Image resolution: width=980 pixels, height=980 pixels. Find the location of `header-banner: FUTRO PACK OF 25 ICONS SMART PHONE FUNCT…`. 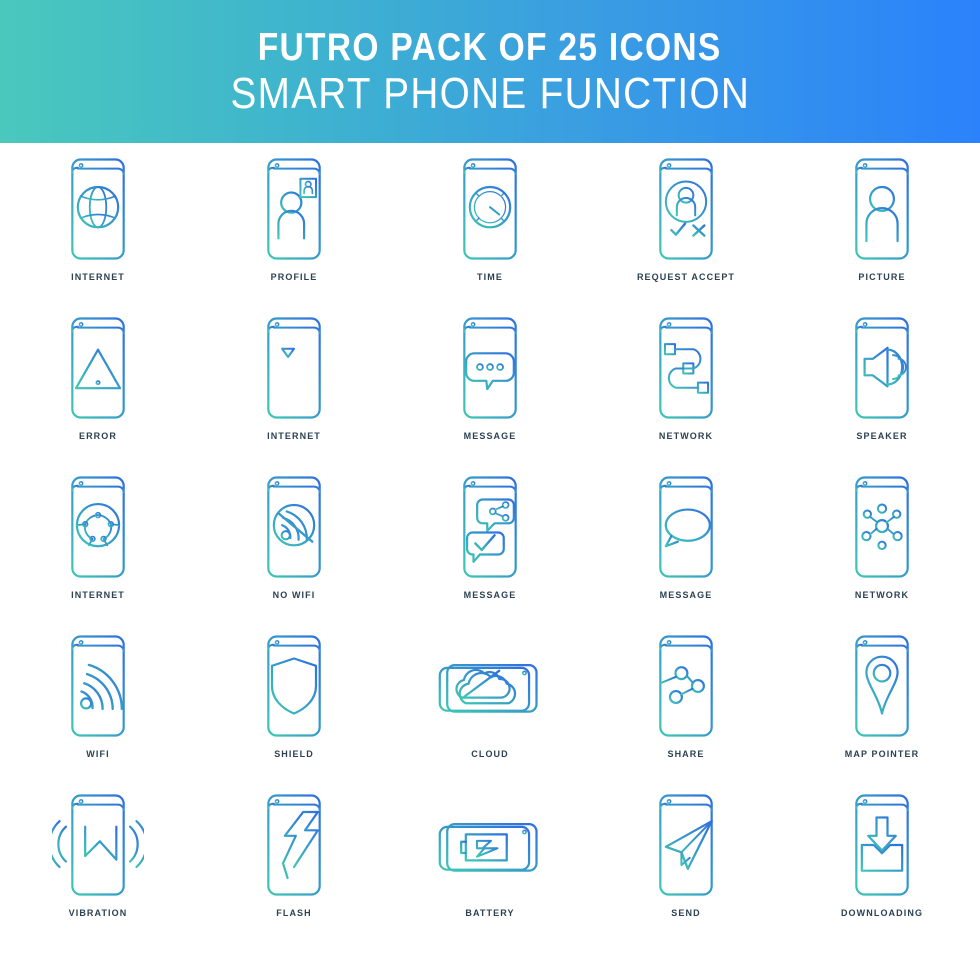

header-banner: FUTRO PACK OF 25 ICONS SMART PHONE FUNCT… is located at coordinates (490, 71).